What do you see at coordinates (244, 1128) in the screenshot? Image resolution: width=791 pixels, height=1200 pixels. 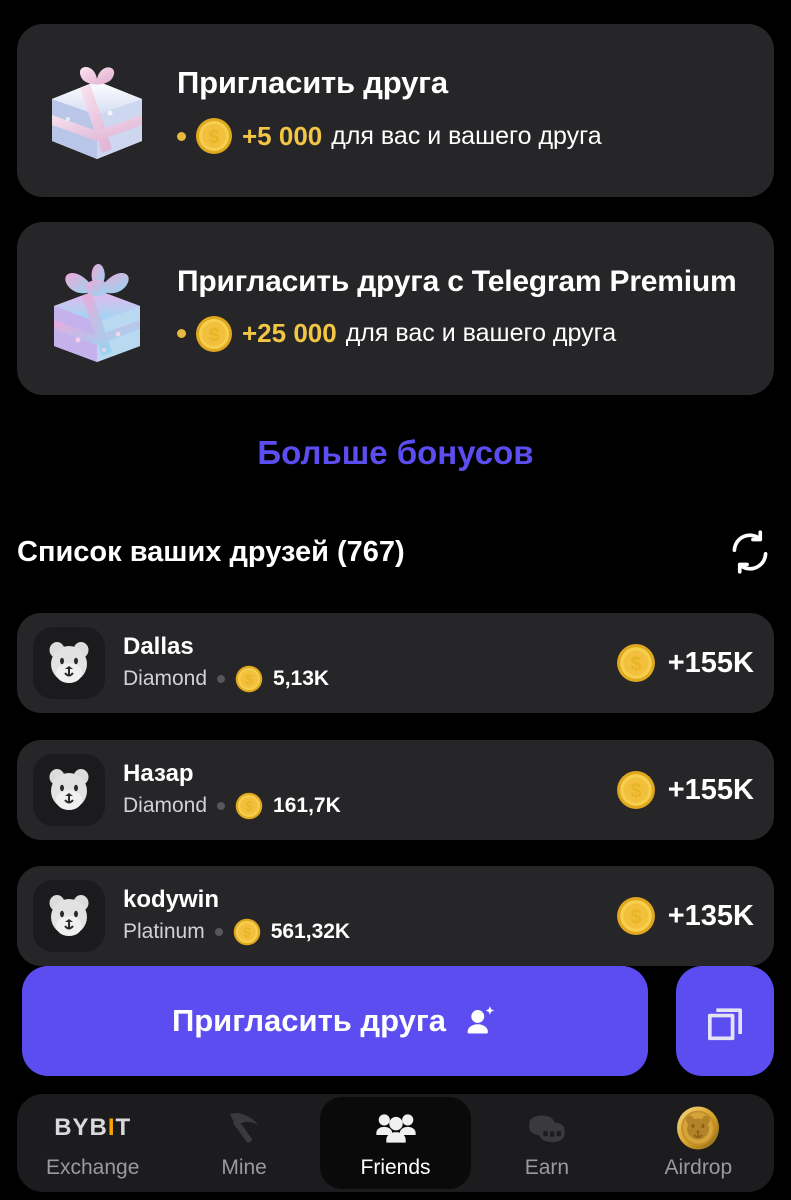 I see `pickaxe-icon` at bounding box center [244, 1128].